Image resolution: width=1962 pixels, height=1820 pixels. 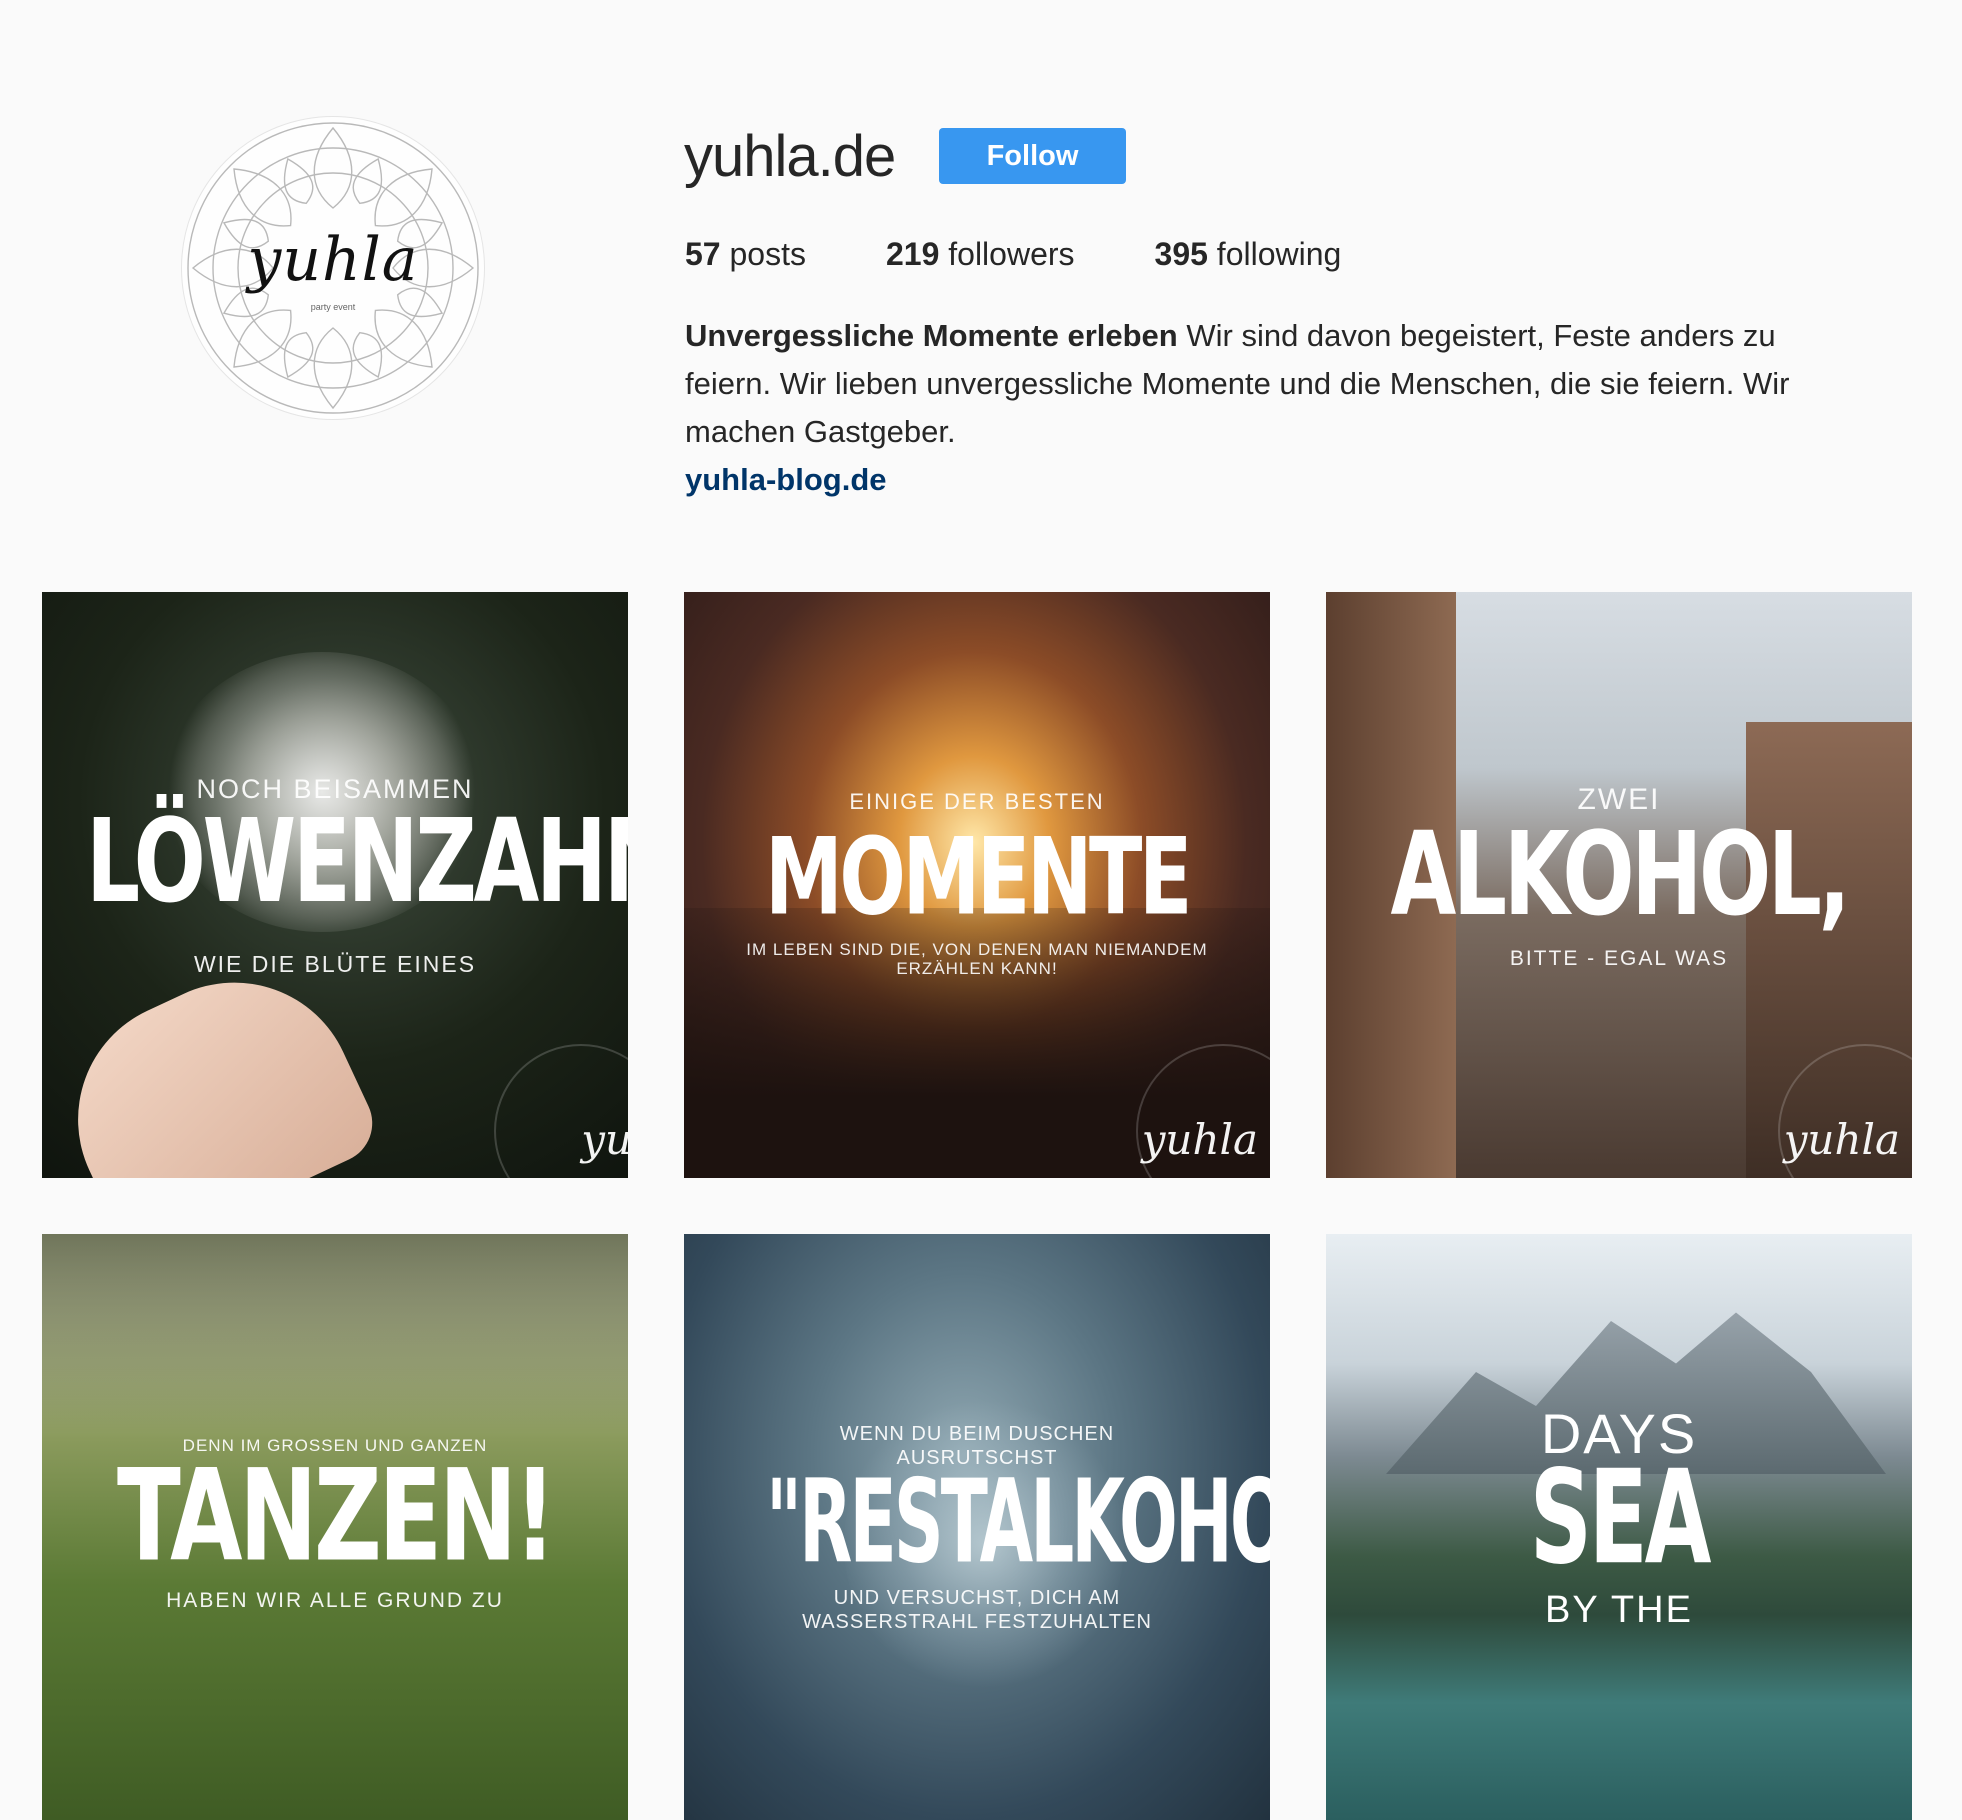 I want to click on bio-link: yuhla-blog.de, so click(x=1275, y=480).